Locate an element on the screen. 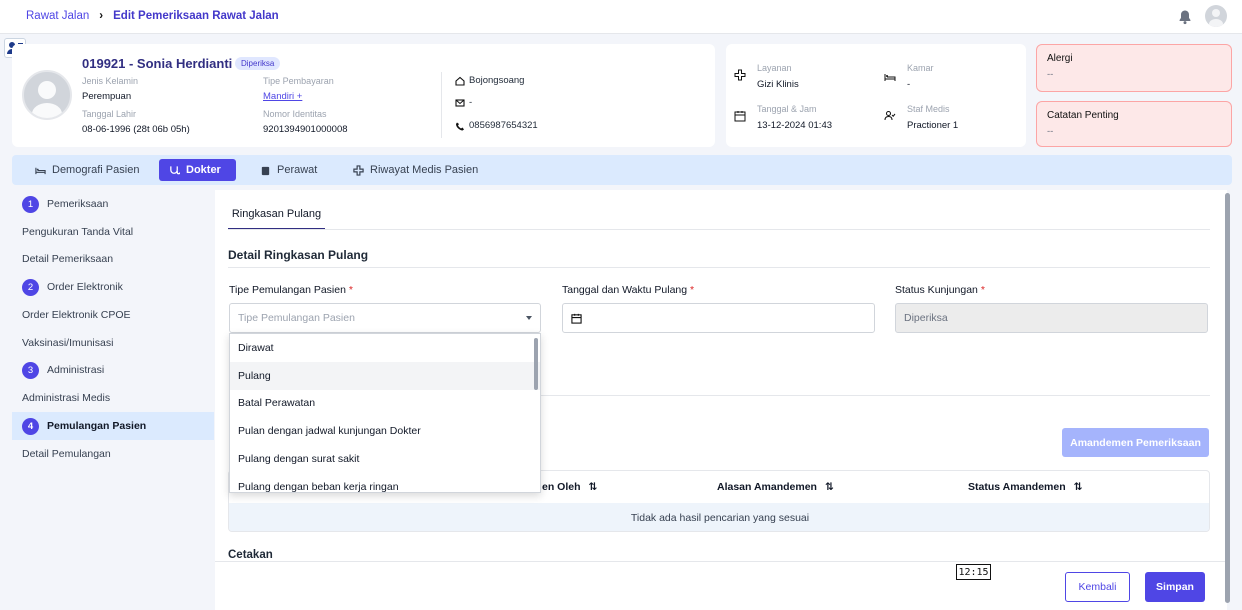 This screenshot has height=610, width=1242. dropdown-option: Pulang is located at coordinates (385, 375).